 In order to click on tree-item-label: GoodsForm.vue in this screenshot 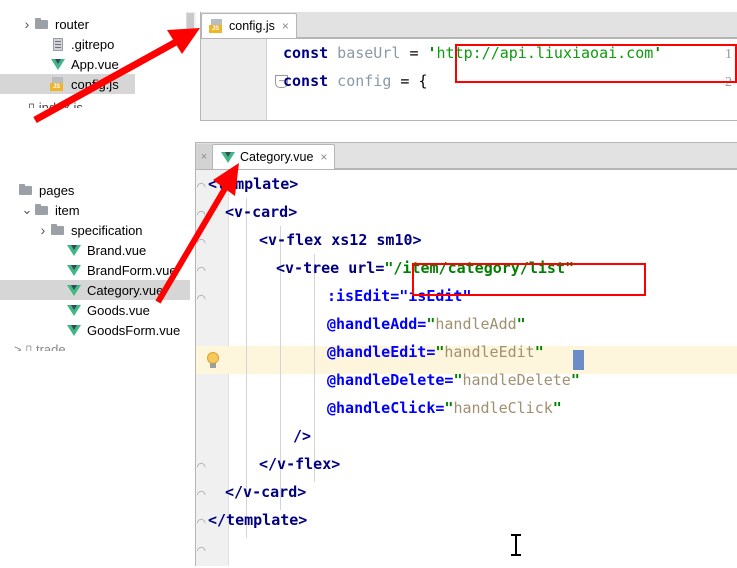, I will do `click(134, 330)`.